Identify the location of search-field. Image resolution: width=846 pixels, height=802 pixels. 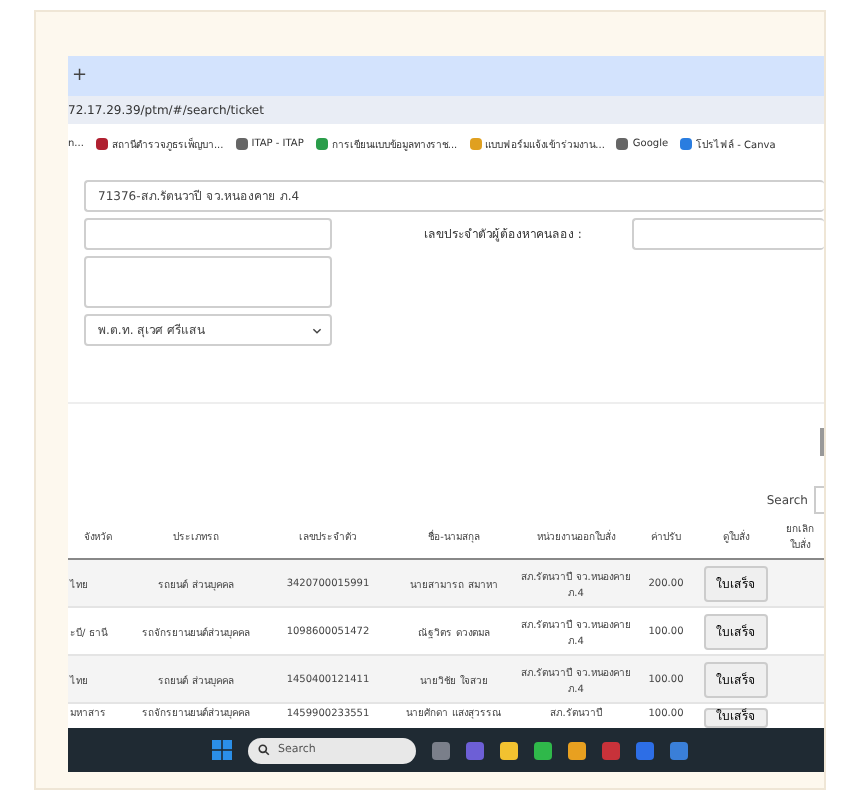
(819, 500).